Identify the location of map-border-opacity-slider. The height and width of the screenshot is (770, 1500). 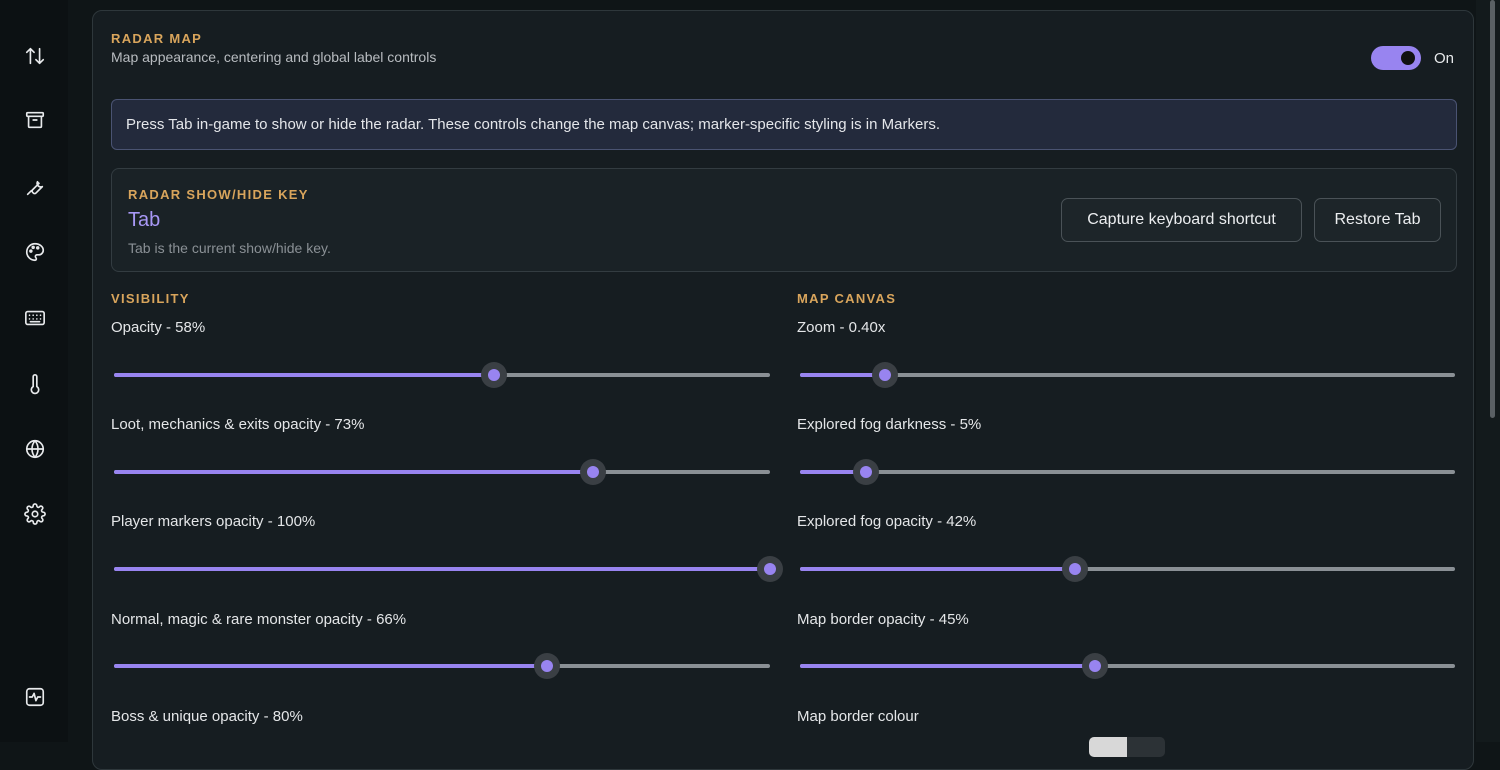
(1127, 666).